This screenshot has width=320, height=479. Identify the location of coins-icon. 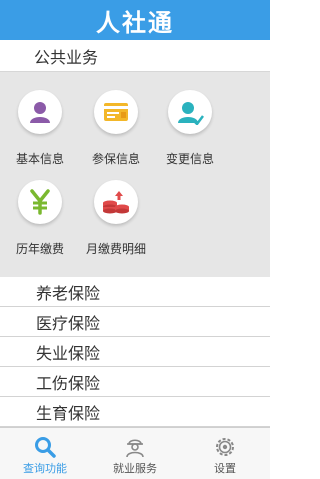
(116, 202).